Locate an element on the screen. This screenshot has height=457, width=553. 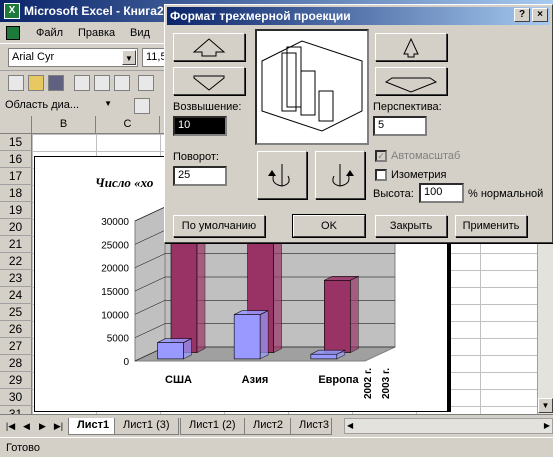
scroll-right-arrow-icon: ▶ is located at coordinates (547, 425).